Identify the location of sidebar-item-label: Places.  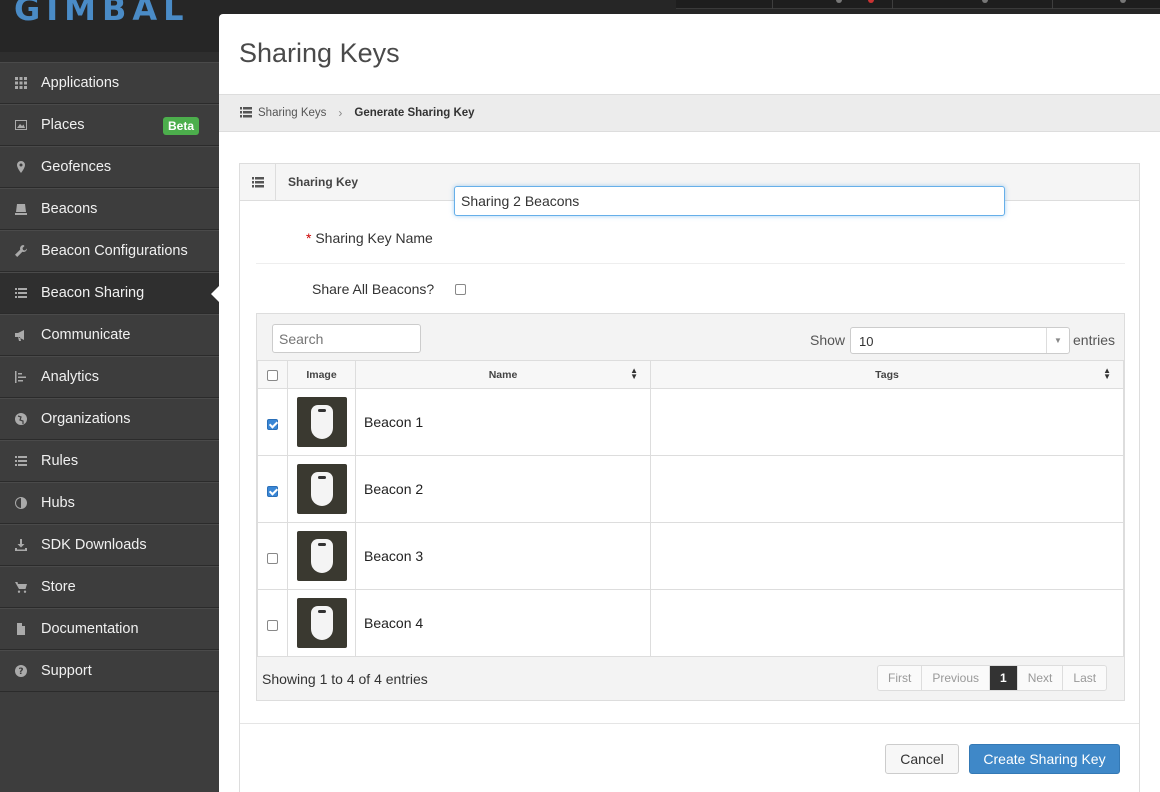
(63, 125).